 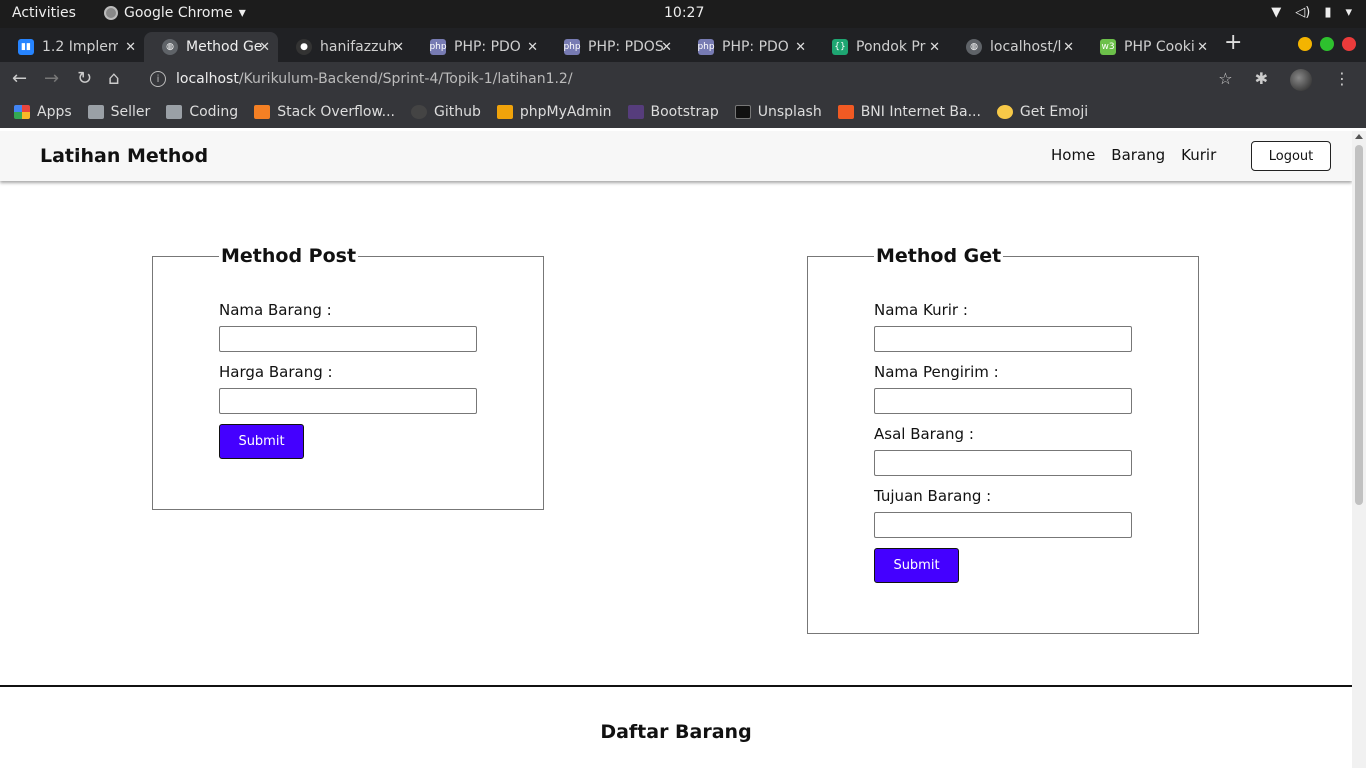 What do you see at coordinates (1149, 47) in the screenshot?
I see `browser-tab: w3 PHP Cooki ✕` at bounding box center [1149, 47].